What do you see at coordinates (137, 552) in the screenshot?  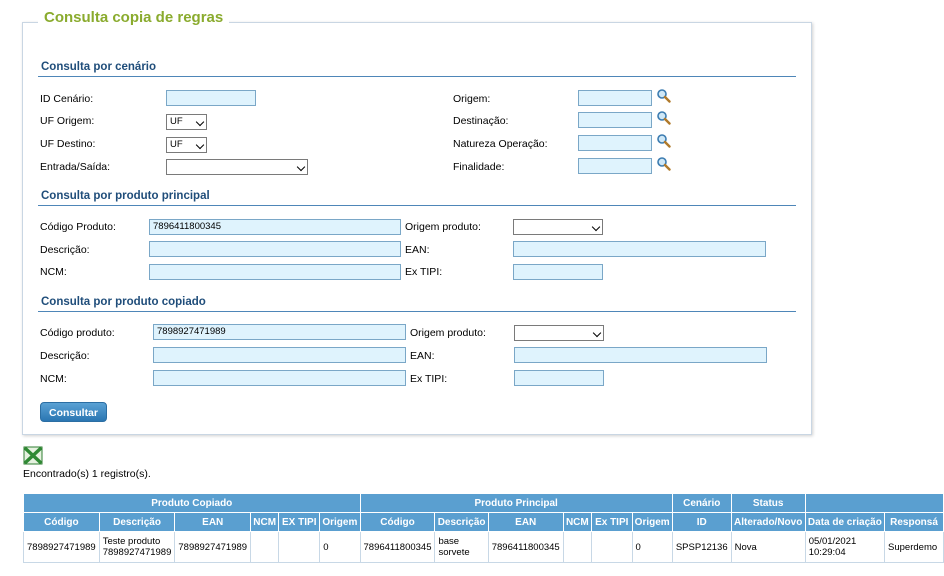 I see `cell-cp-descricao-line2: 7898927471989` at bounding box center [137, 552].